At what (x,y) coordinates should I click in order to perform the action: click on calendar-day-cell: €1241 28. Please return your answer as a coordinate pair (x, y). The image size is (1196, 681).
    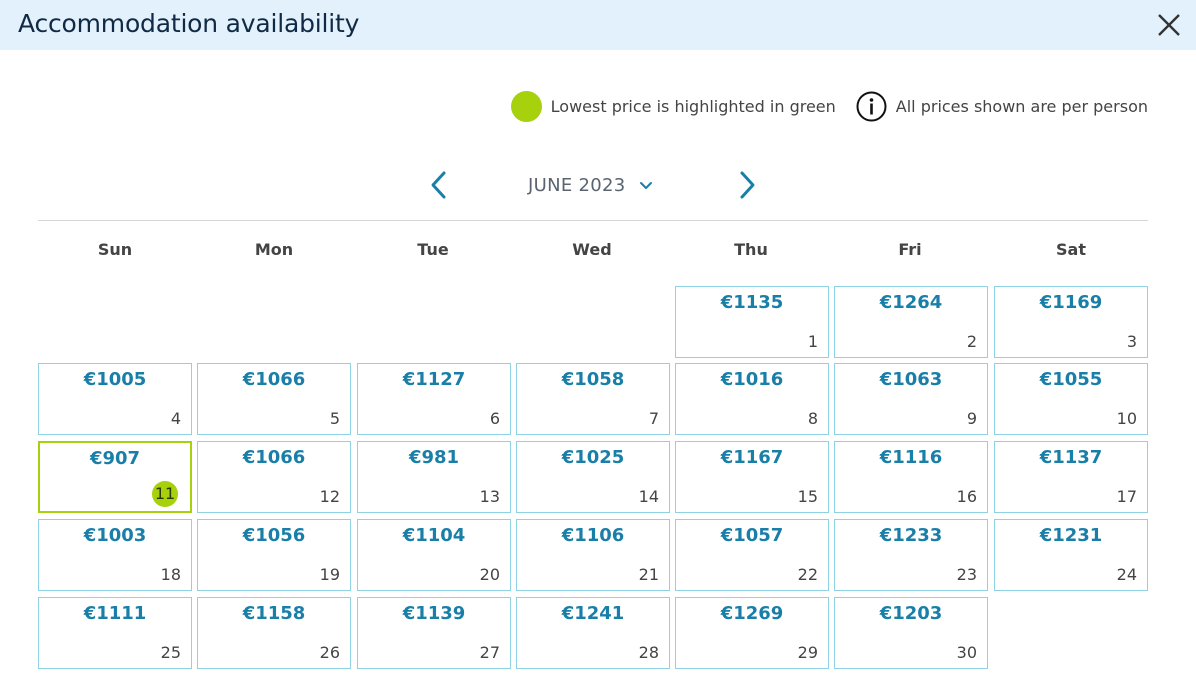
    Looking at the image, I should click on (593, 633).